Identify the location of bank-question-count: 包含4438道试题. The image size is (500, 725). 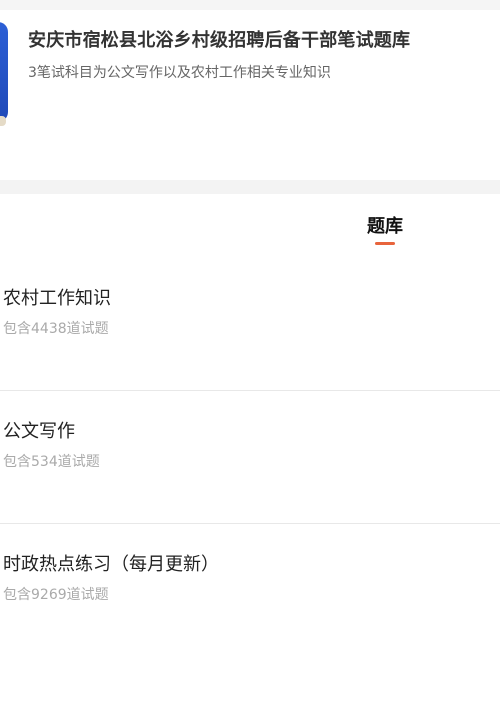
(56, 329).